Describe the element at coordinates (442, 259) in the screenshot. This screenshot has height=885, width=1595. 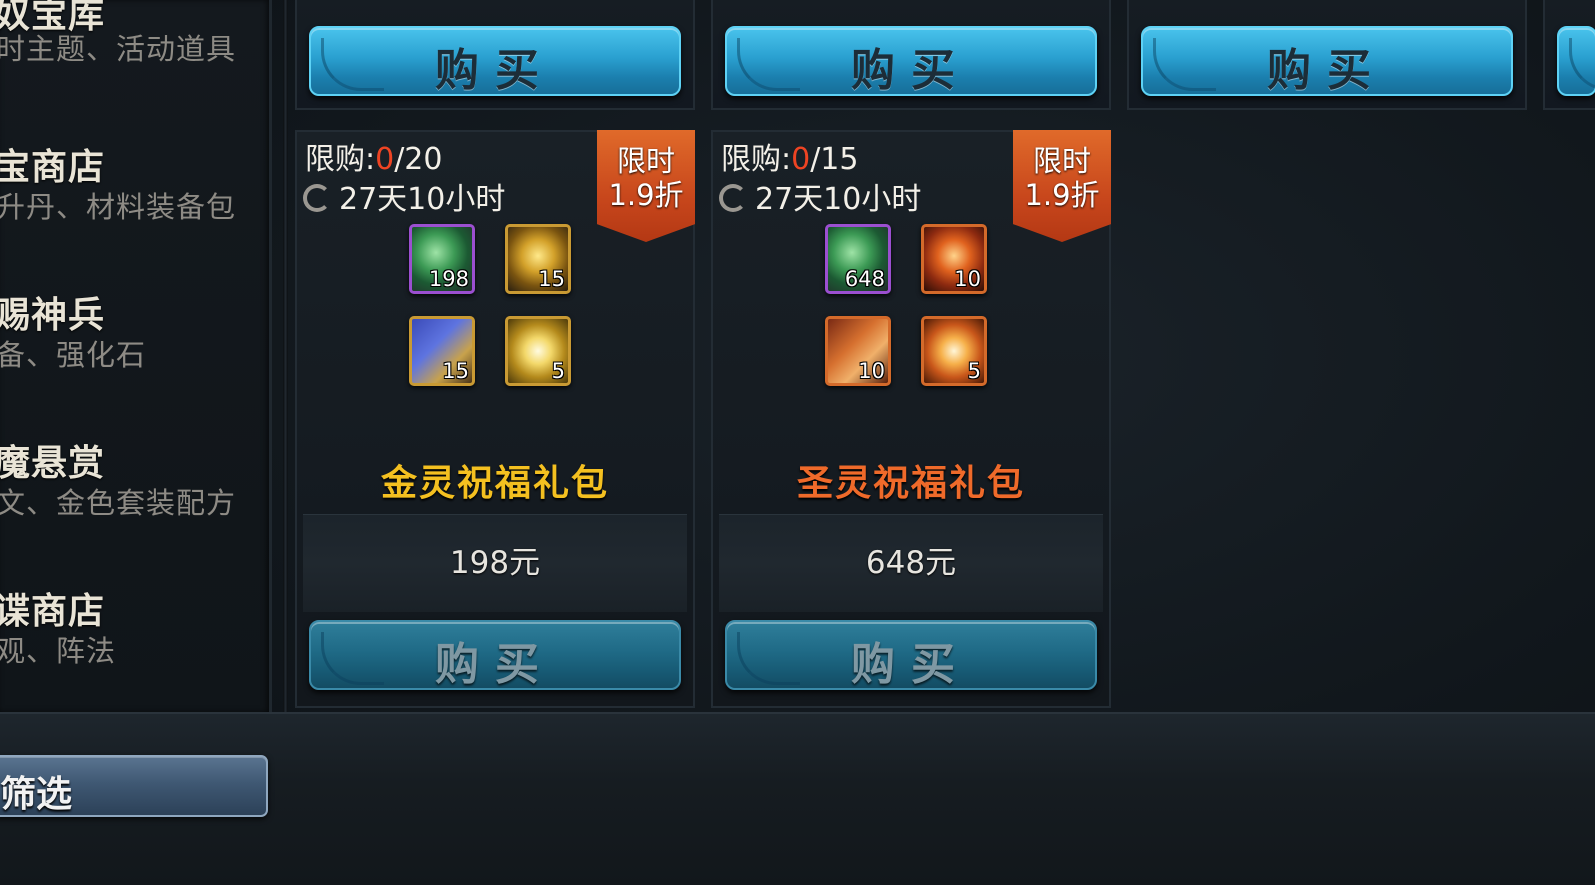
I see `jade-coin-icon: 198` at that location.